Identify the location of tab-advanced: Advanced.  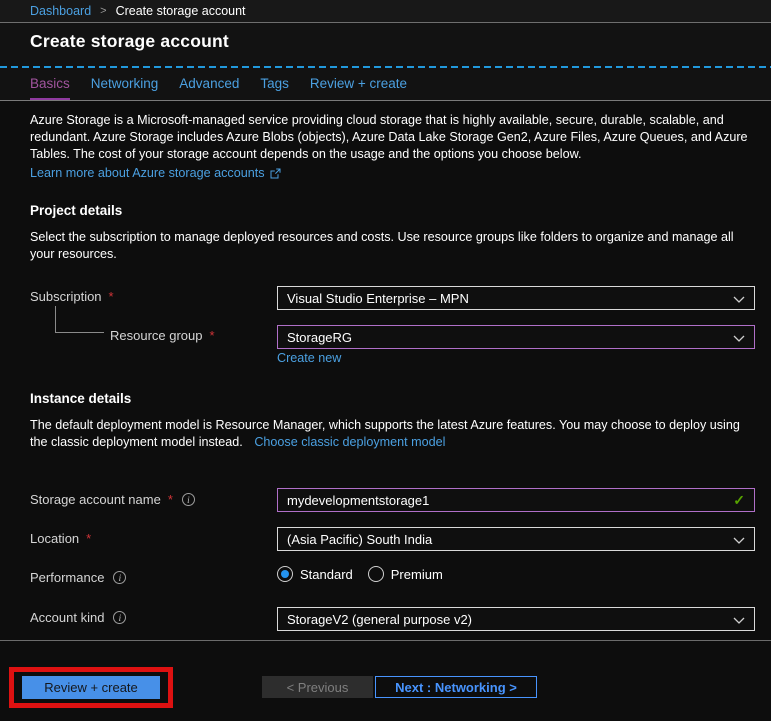
(209, 88).